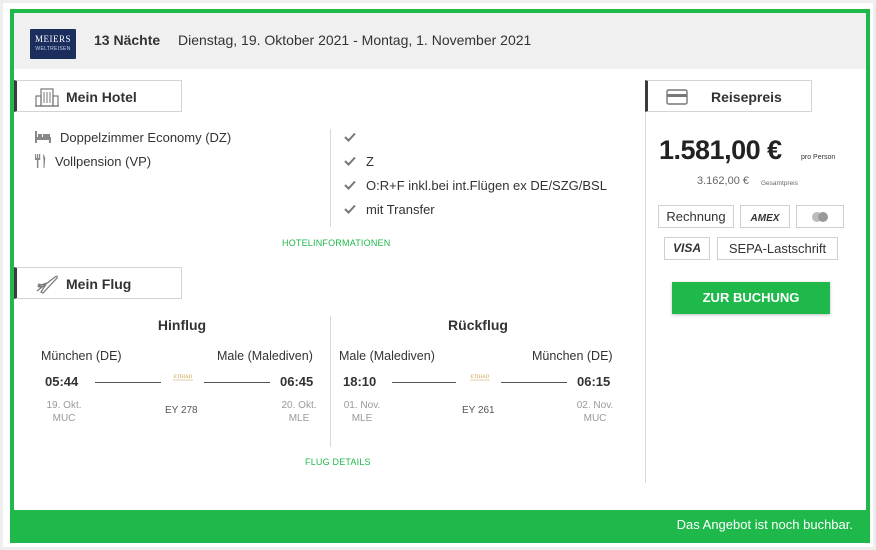 This screenshot has height=550, width=876. What do you see at coordinates (265, 356) in the screenshot?
I see `outbound-to-city: Male (Malediven)` at bounding box center [265, 356].